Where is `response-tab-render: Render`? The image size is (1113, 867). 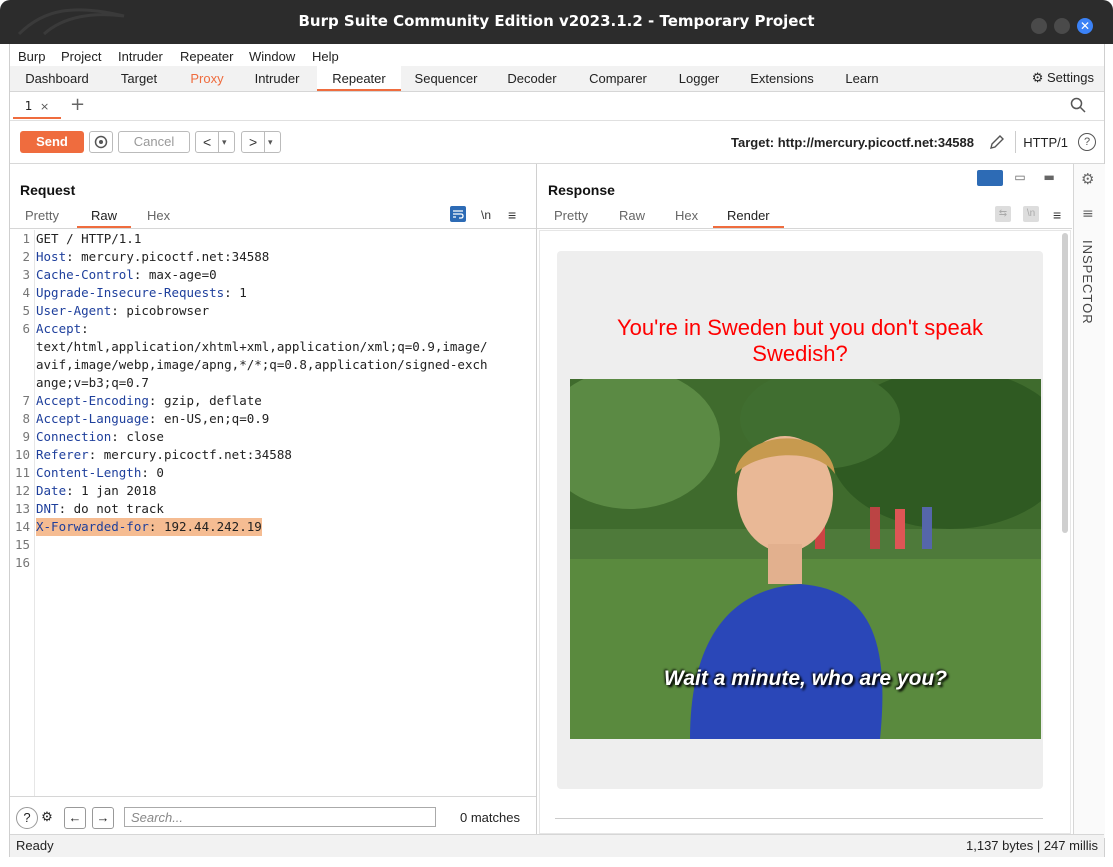
response-tab-render: Render is located at coordinates (748, 218).